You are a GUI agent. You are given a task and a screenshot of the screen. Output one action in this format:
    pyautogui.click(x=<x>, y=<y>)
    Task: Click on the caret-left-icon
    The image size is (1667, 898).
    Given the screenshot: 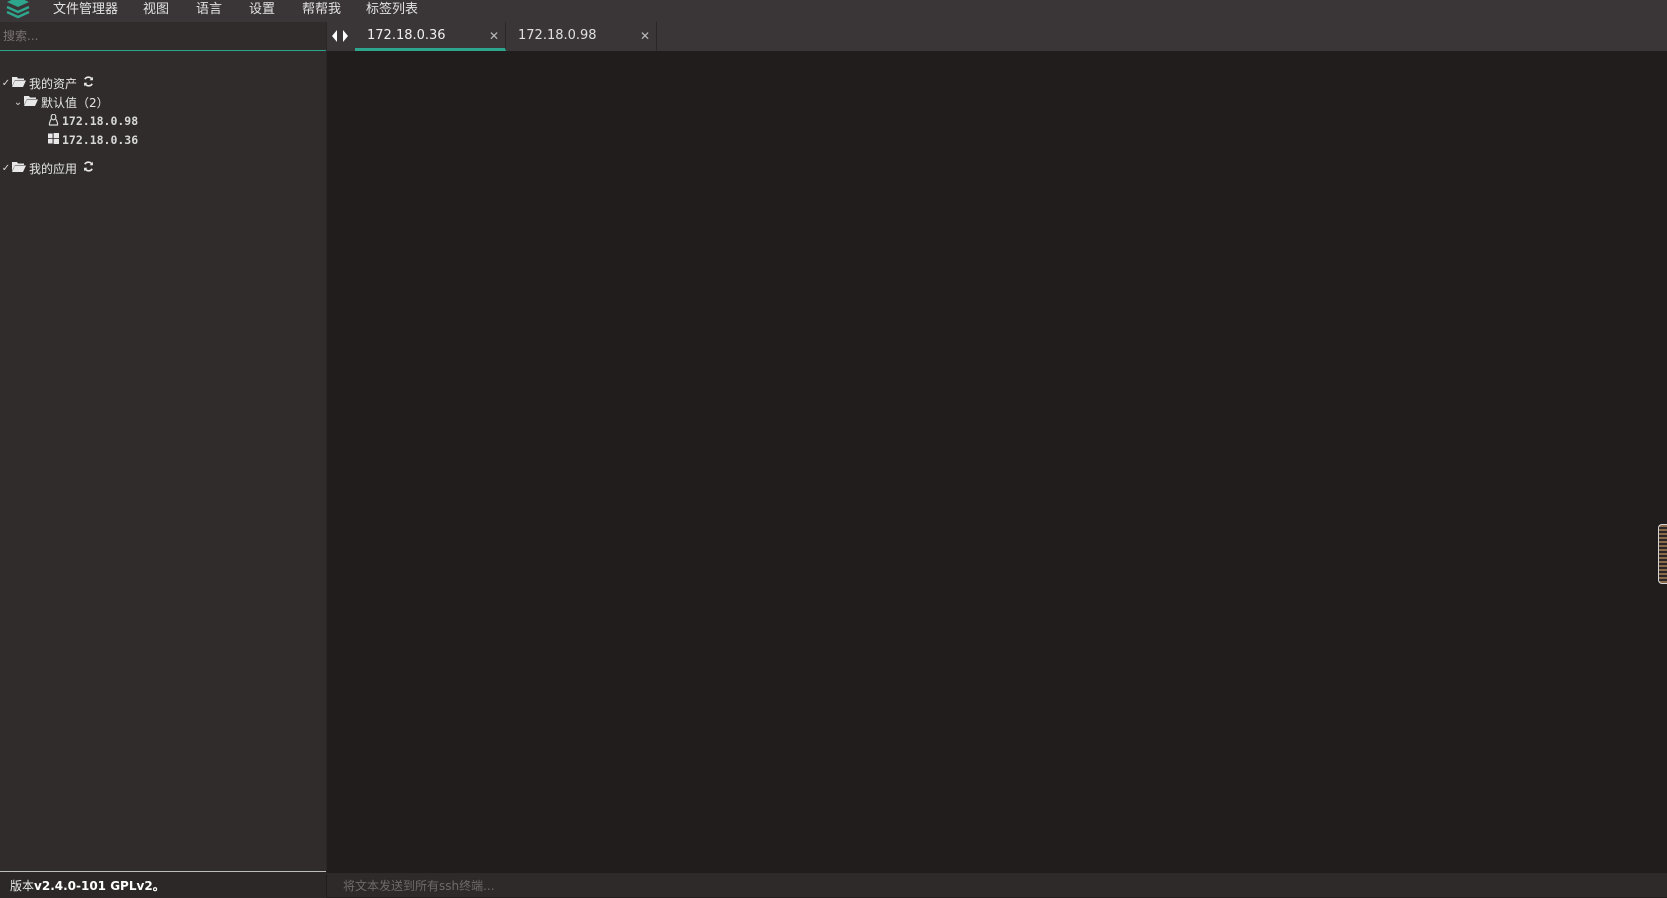 What is the action you would take?
    pyautogui.click(x=334, y=36)
    